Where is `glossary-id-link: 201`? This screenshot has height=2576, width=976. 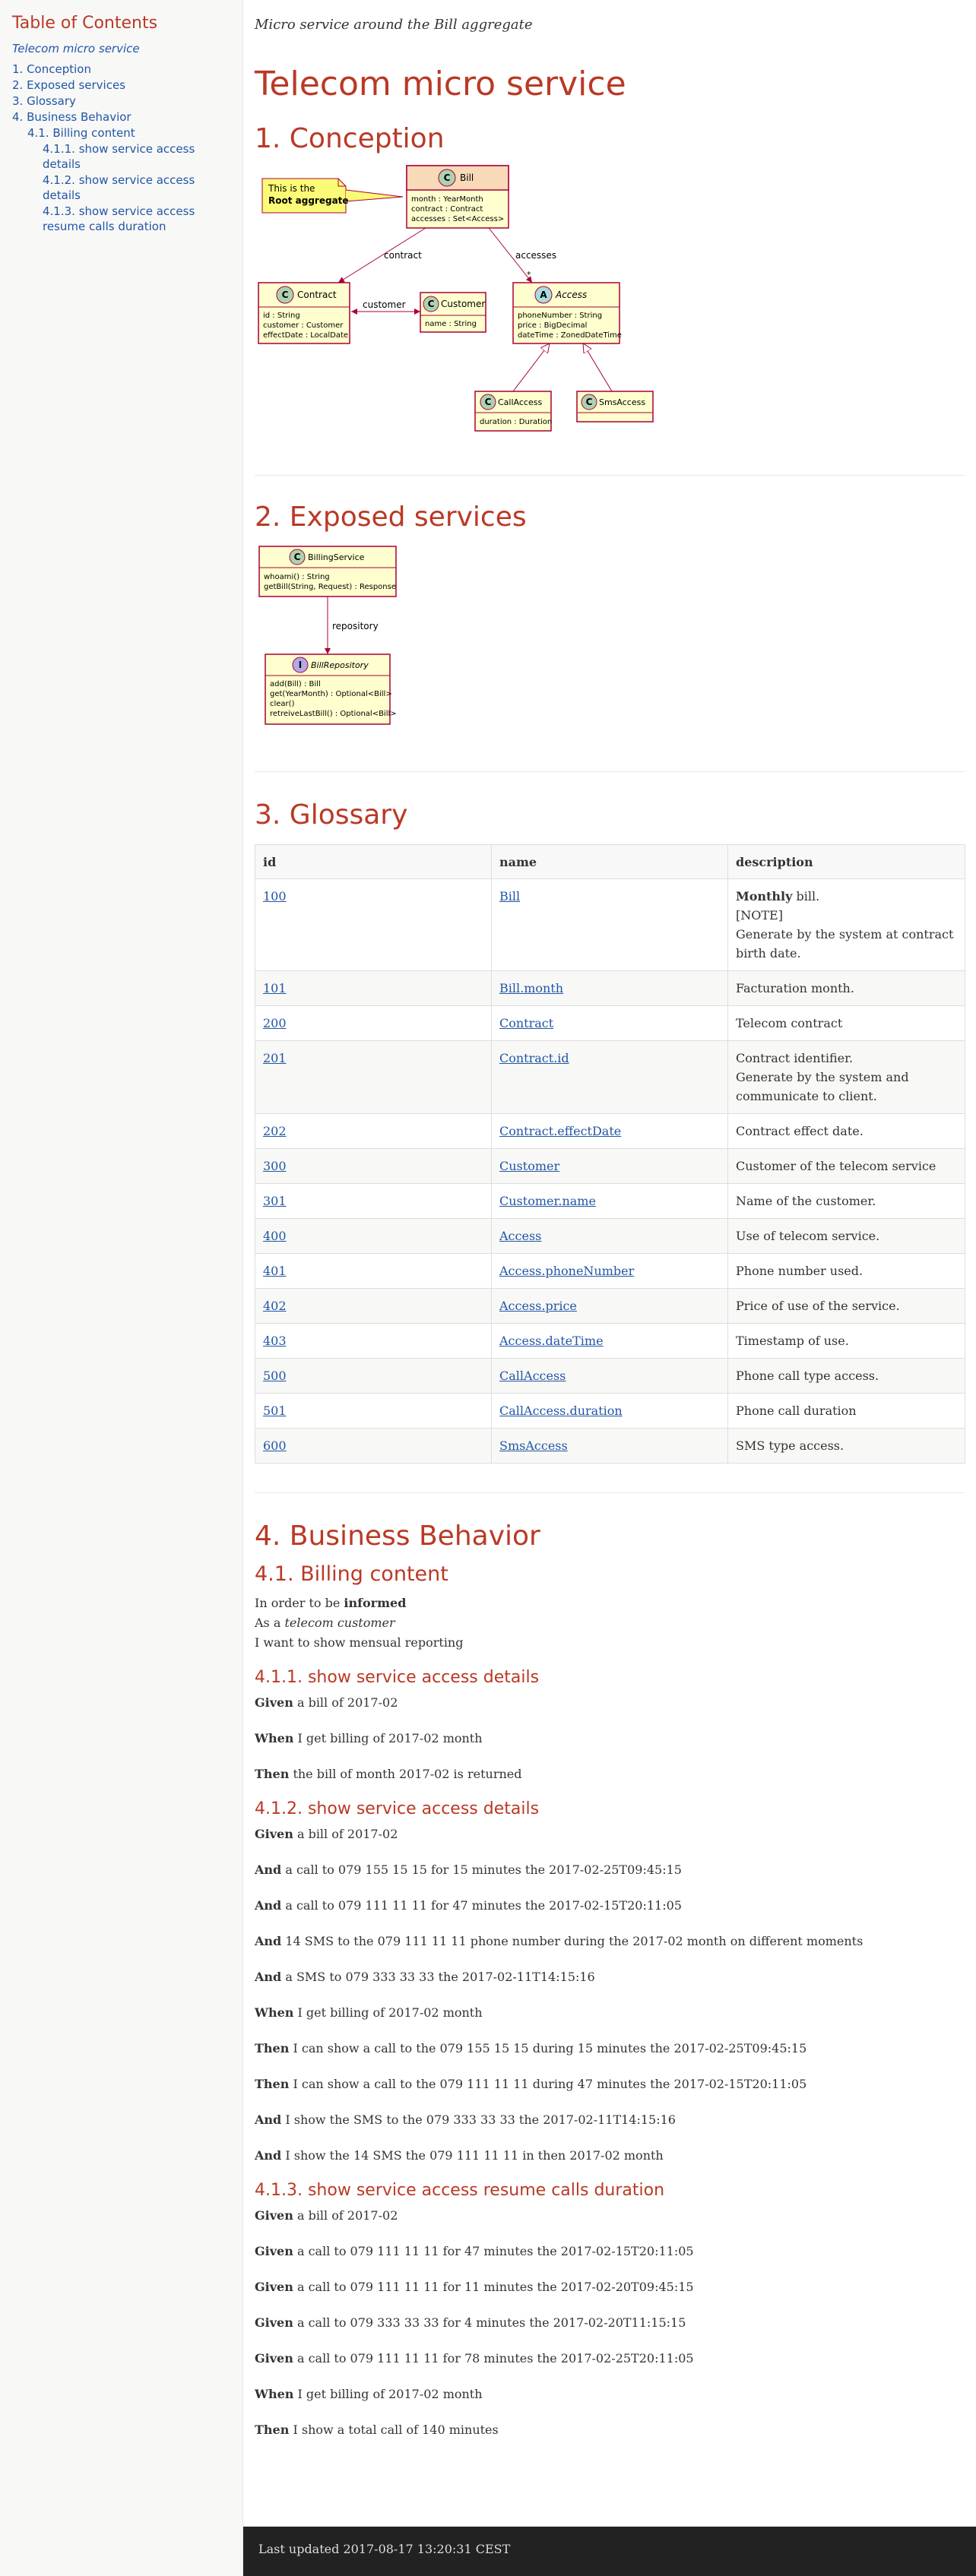 glossary-id-link: 201 is located at coordinates (275, 1058).